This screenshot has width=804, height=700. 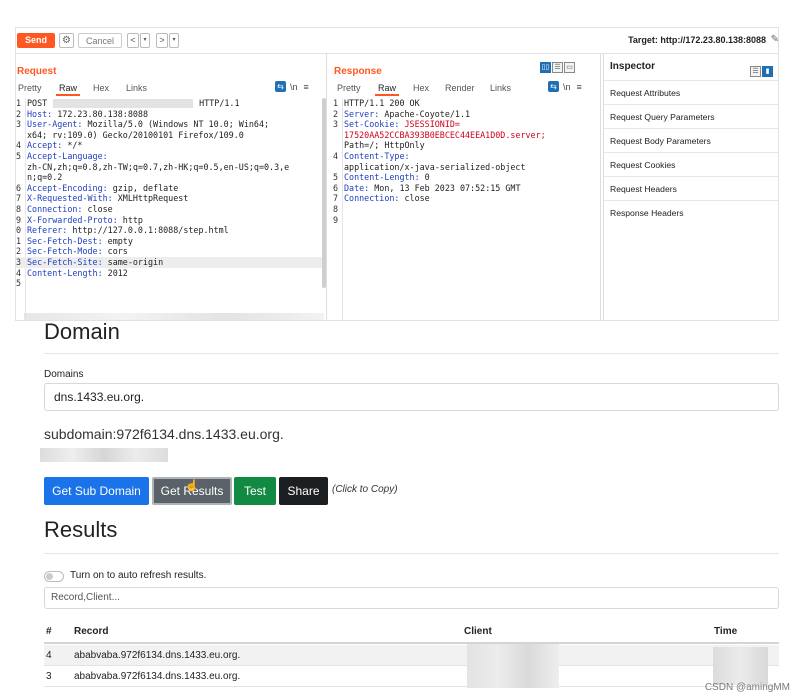 I want to click on header-value: Mozilla/5.0 (Windows NT 10.0; Win64;, so click(x=176, y=124).